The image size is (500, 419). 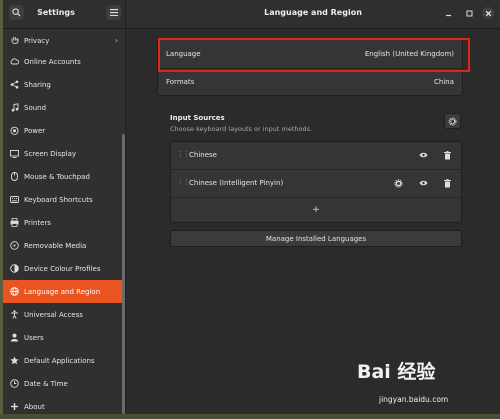 I want to click on star-icon, so click(x=14, y=360).